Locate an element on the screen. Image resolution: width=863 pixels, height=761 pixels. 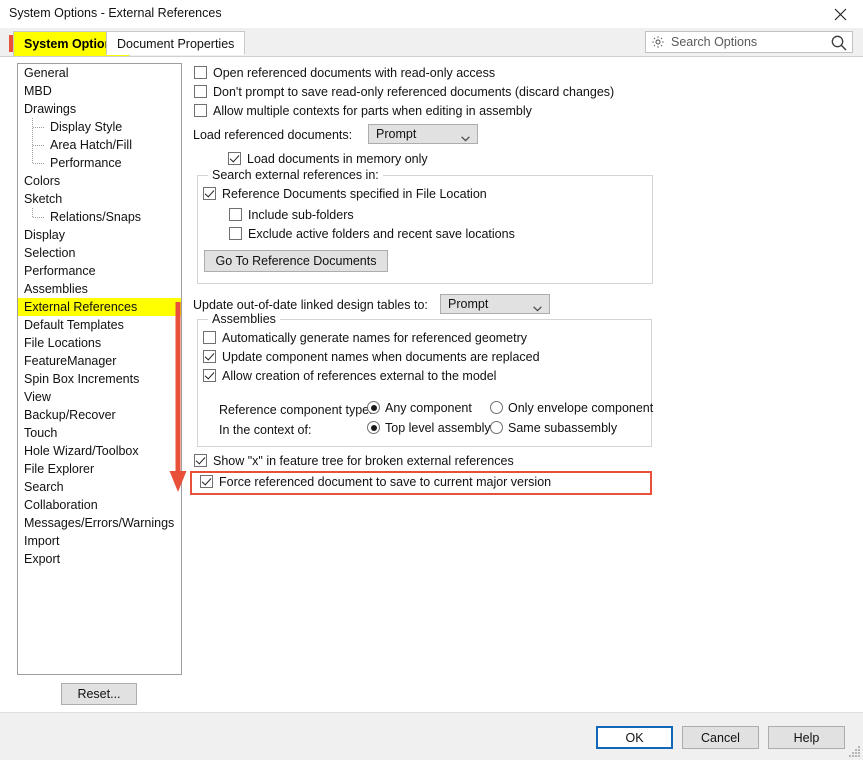
resize-grip is located at coordinates (854, 751).